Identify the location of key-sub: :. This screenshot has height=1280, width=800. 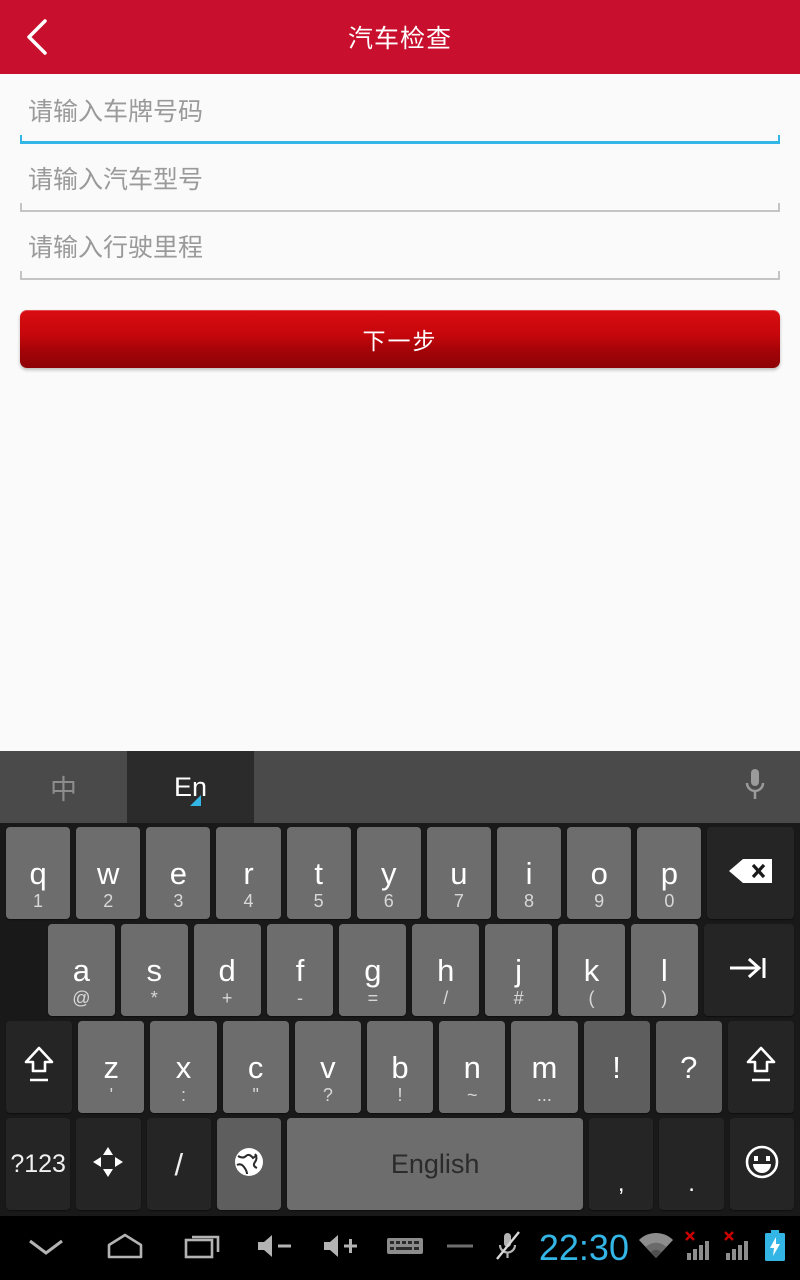
(183, 1095).